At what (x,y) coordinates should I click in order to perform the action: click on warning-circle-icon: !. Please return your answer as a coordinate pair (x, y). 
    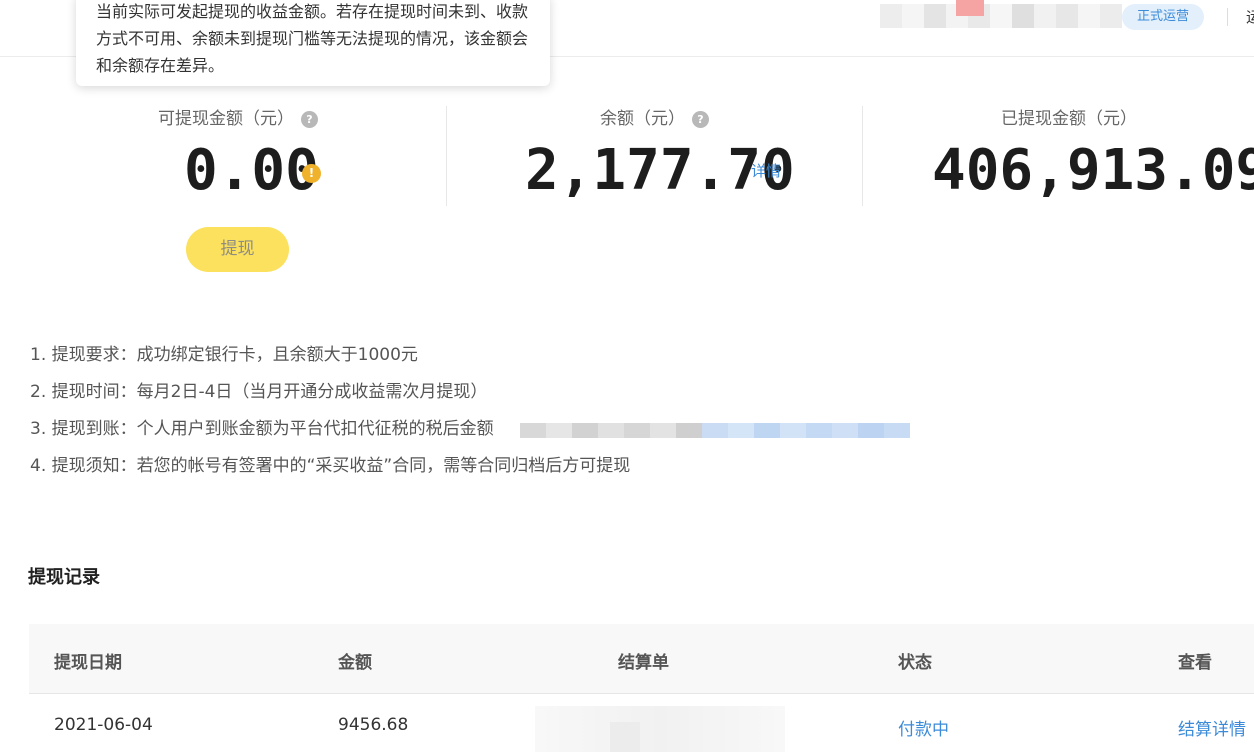
    Looking at the image, I should click on (311, 173).